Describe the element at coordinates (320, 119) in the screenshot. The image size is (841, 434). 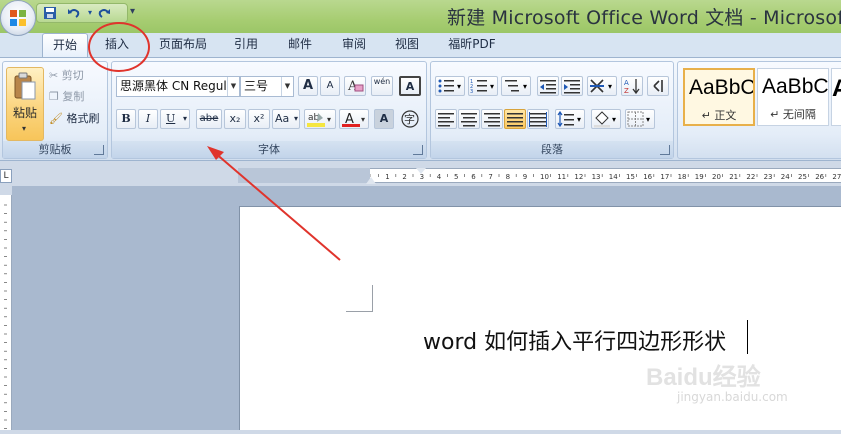
I see `highlight-button: ab ▾` at that location.